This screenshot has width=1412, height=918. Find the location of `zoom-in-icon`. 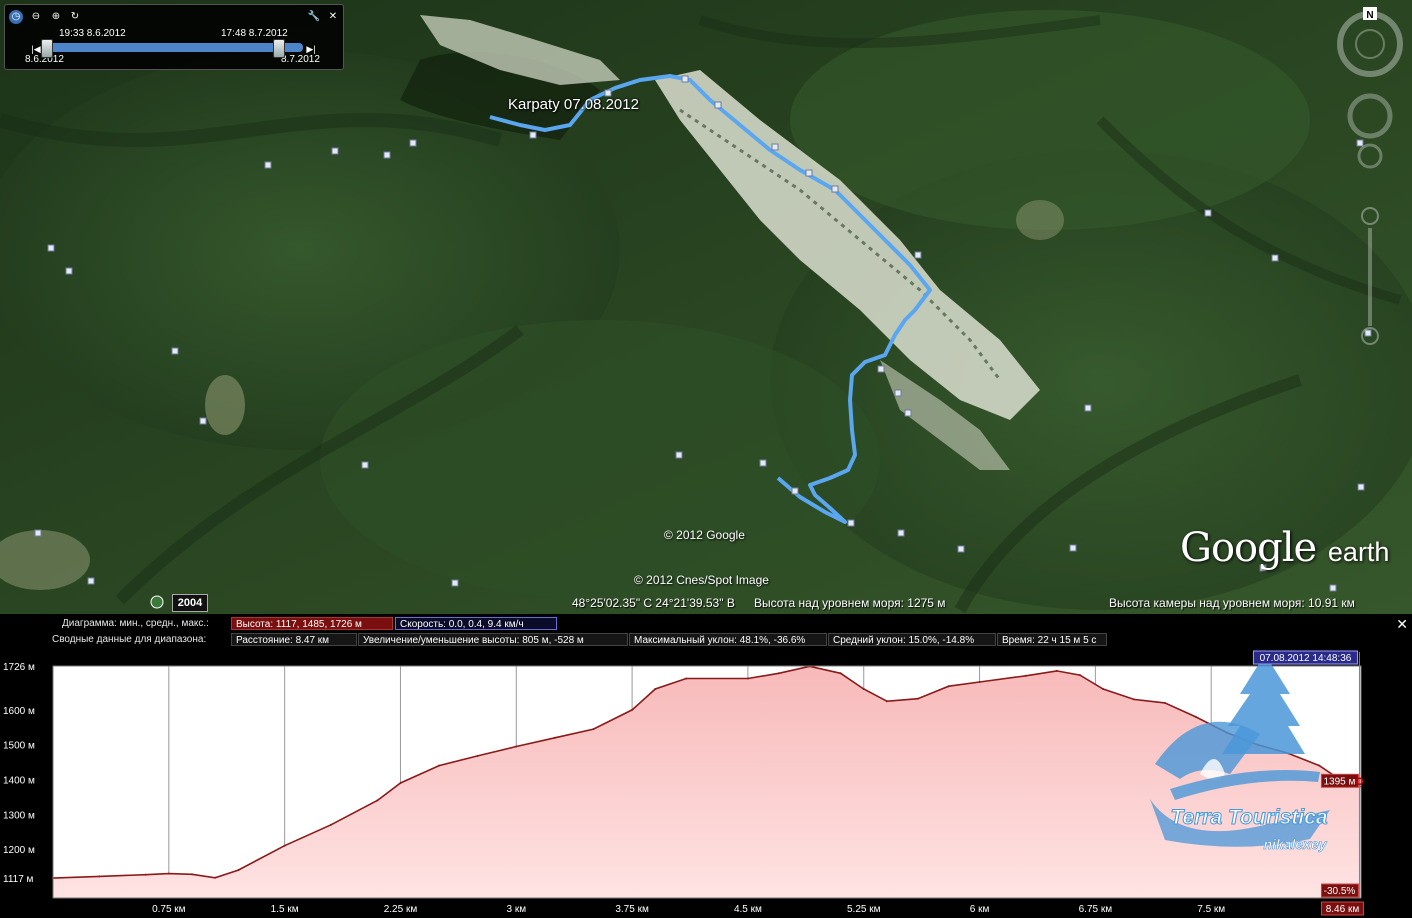

zoom-in-icon is located at coordinates (1370, 216).